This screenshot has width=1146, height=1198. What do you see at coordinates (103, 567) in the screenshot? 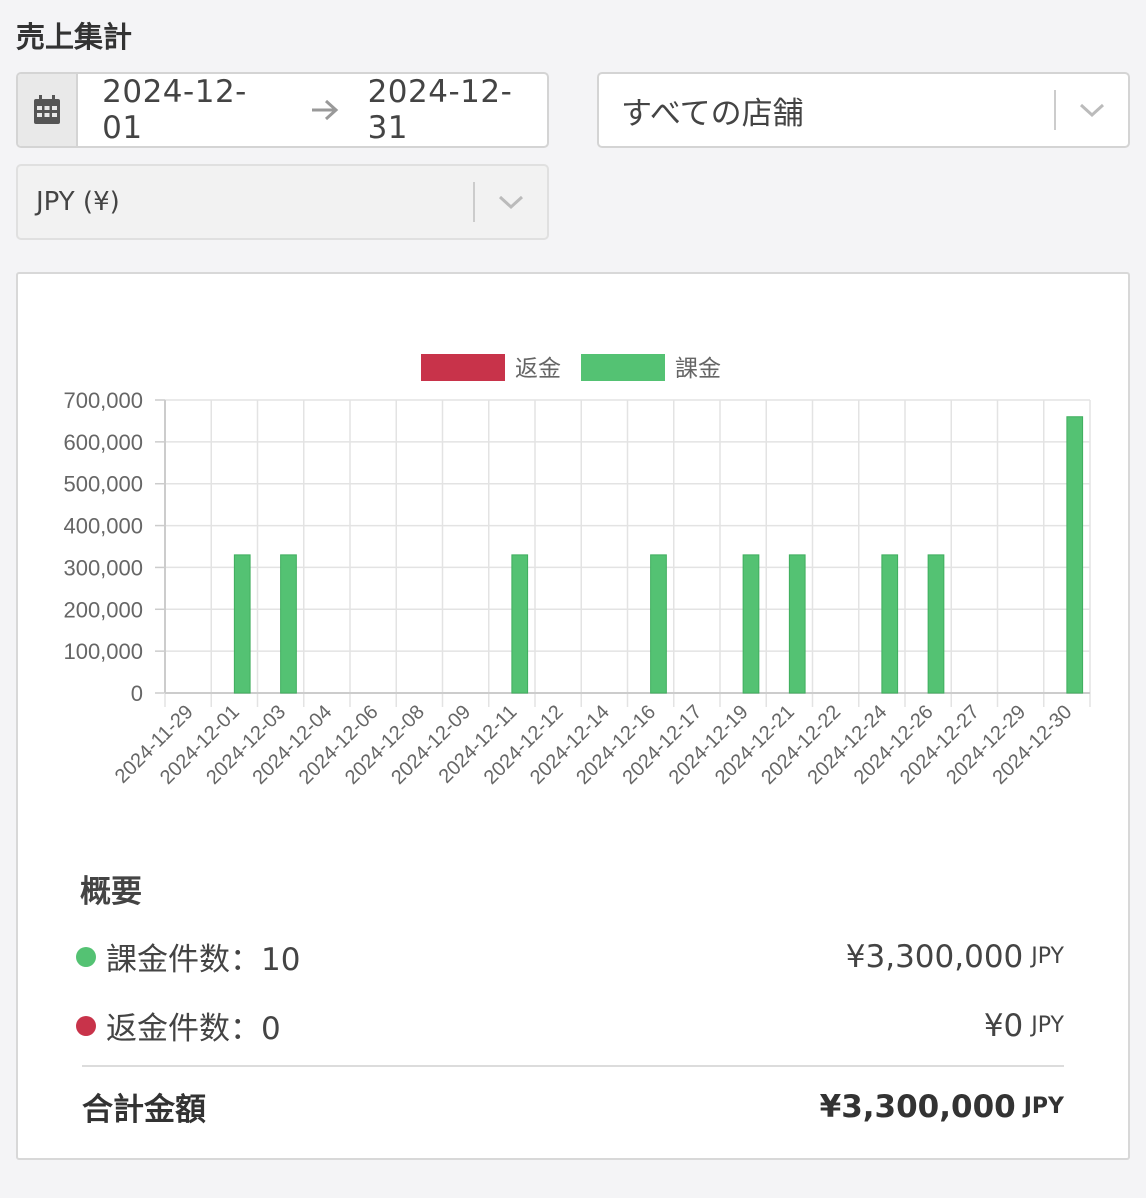
I see `y-tick-label: 300,000` at bounding box center [103, 567].